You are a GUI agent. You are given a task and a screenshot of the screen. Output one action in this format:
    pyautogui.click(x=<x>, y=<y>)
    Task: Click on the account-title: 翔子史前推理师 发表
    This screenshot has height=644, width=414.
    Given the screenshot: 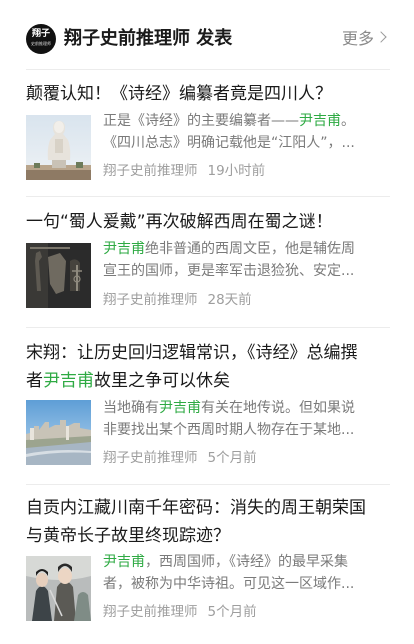 What is the action you would take?
    pyautogui.click(x=148, y=39)
    